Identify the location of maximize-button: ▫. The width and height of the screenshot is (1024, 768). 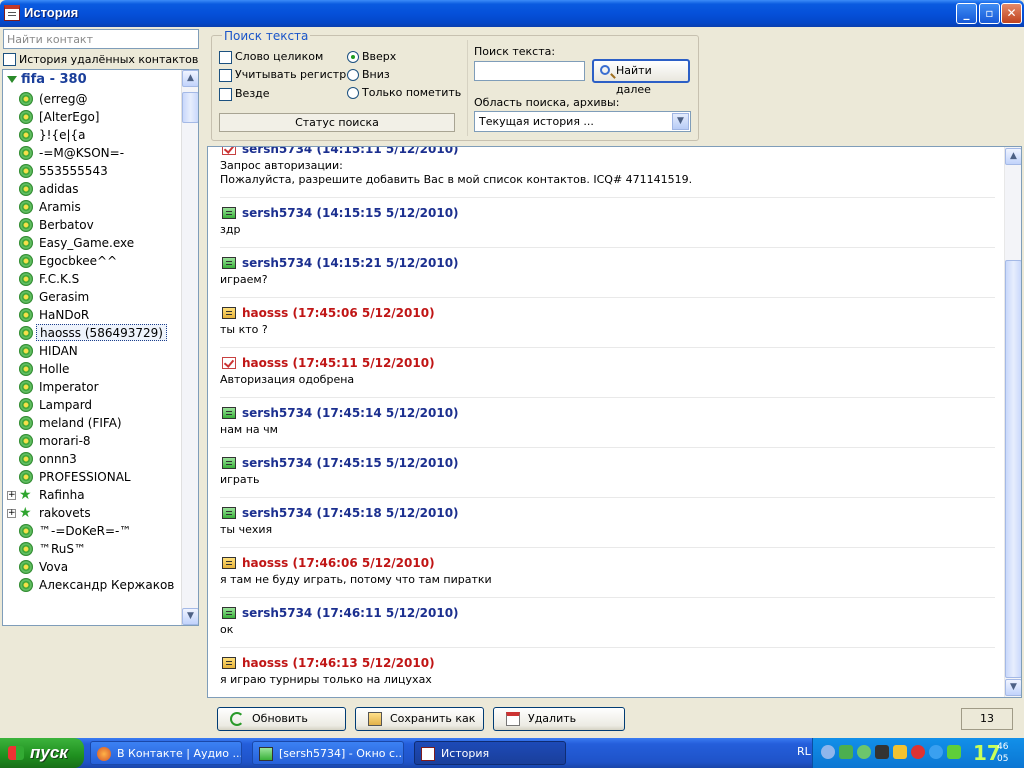
(989, 13).